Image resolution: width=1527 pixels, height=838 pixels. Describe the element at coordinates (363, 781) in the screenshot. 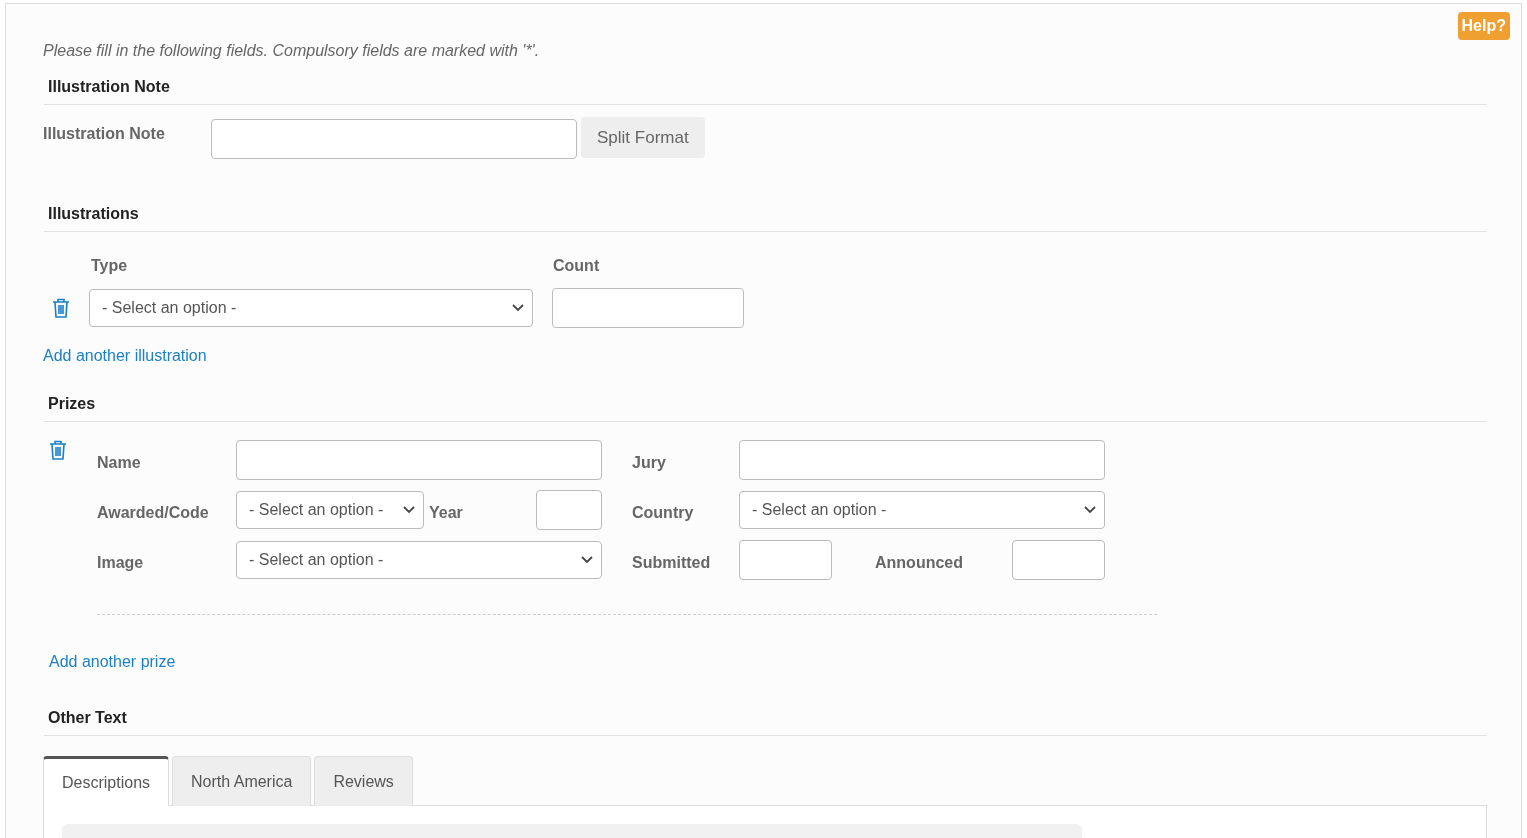

I see `tab: Reviews` at that location.